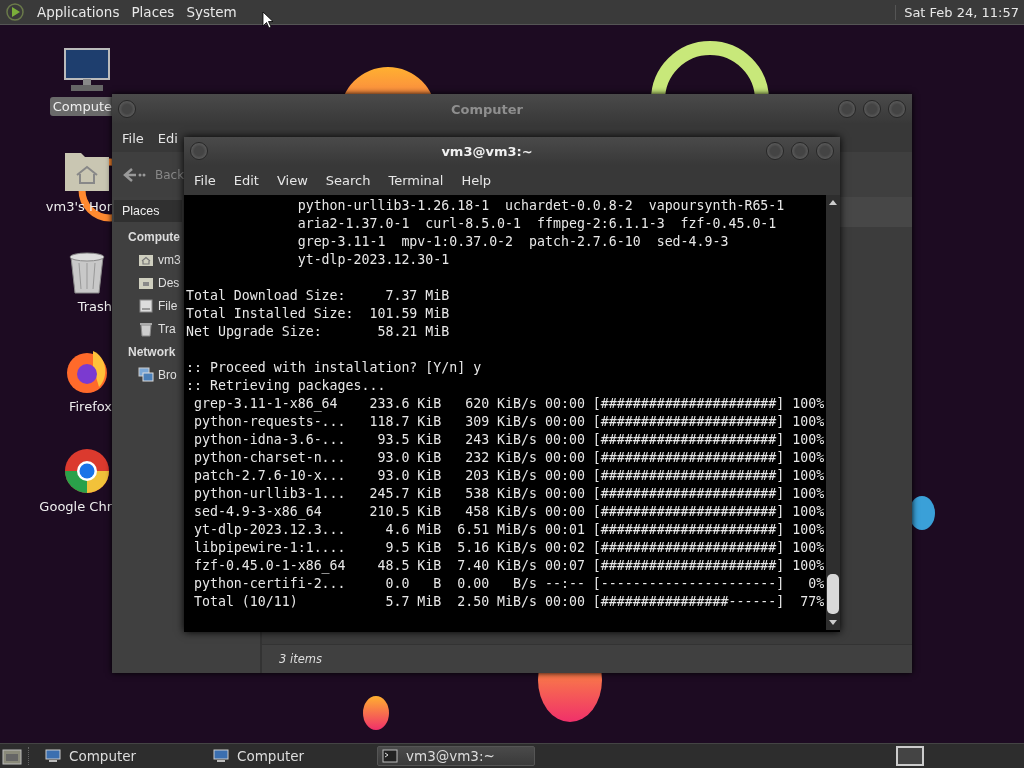  Describe the element at coordinates (318, 296) in the screenshot. I see `terminal-line: Total Download Size: 7.37 MiB` at that location.